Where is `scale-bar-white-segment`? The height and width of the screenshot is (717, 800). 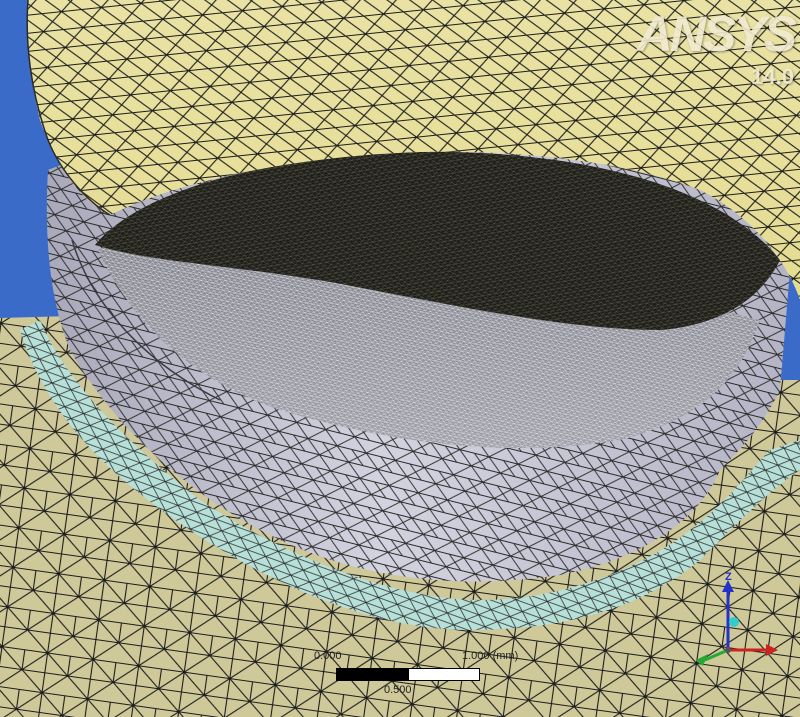 scale-bar-white-segment is located at coordinates (444, 674).